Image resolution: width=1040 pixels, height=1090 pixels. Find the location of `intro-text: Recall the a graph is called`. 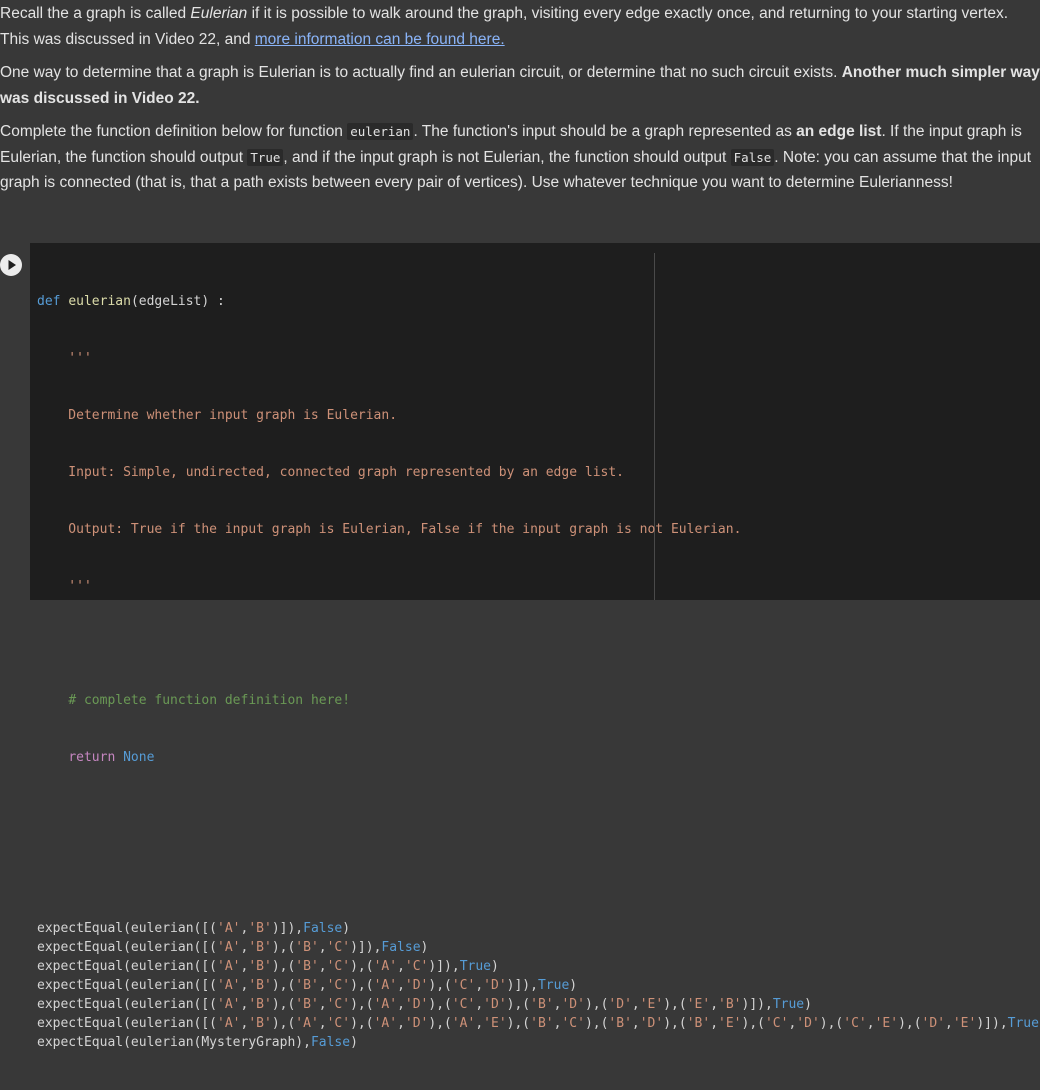

intro-text: Recall the a graph is called is located at coordinates (95, 13).